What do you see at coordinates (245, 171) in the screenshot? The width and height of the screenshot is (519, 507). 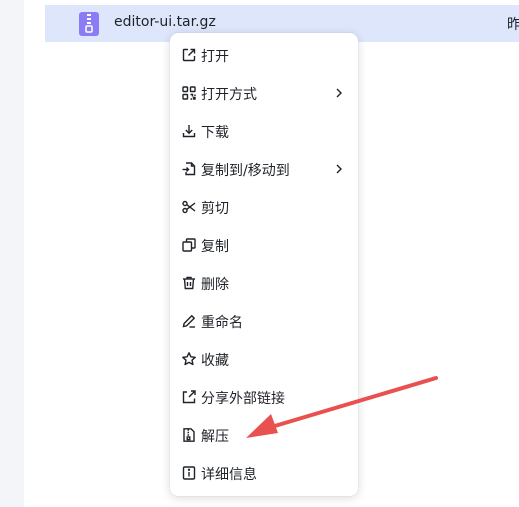 I see `menu-item-label: 复制到/移动到` at bounding box center [245, 171].